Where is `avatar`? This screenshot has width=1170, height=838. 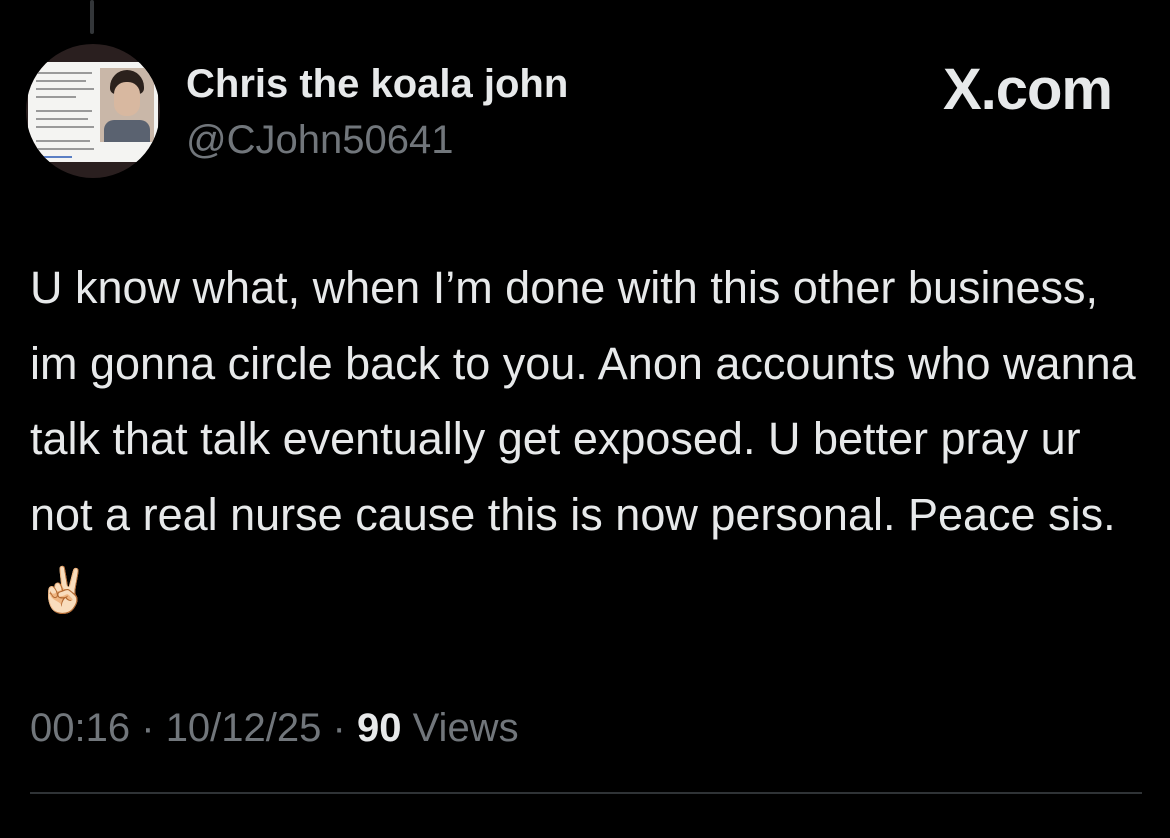
avatar is located at coordinates (93, 111).